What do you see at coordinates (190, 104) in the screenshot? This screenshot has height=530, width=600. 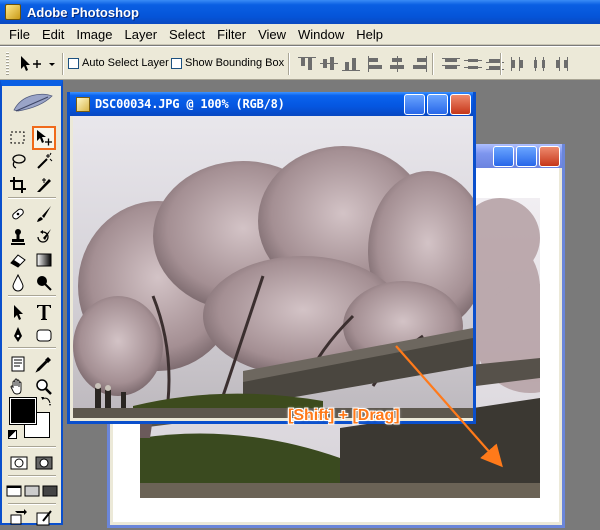 I see `document-title: DSC00034.JPG @ 100% (RGB/8)` at bounding box center [190, 104].